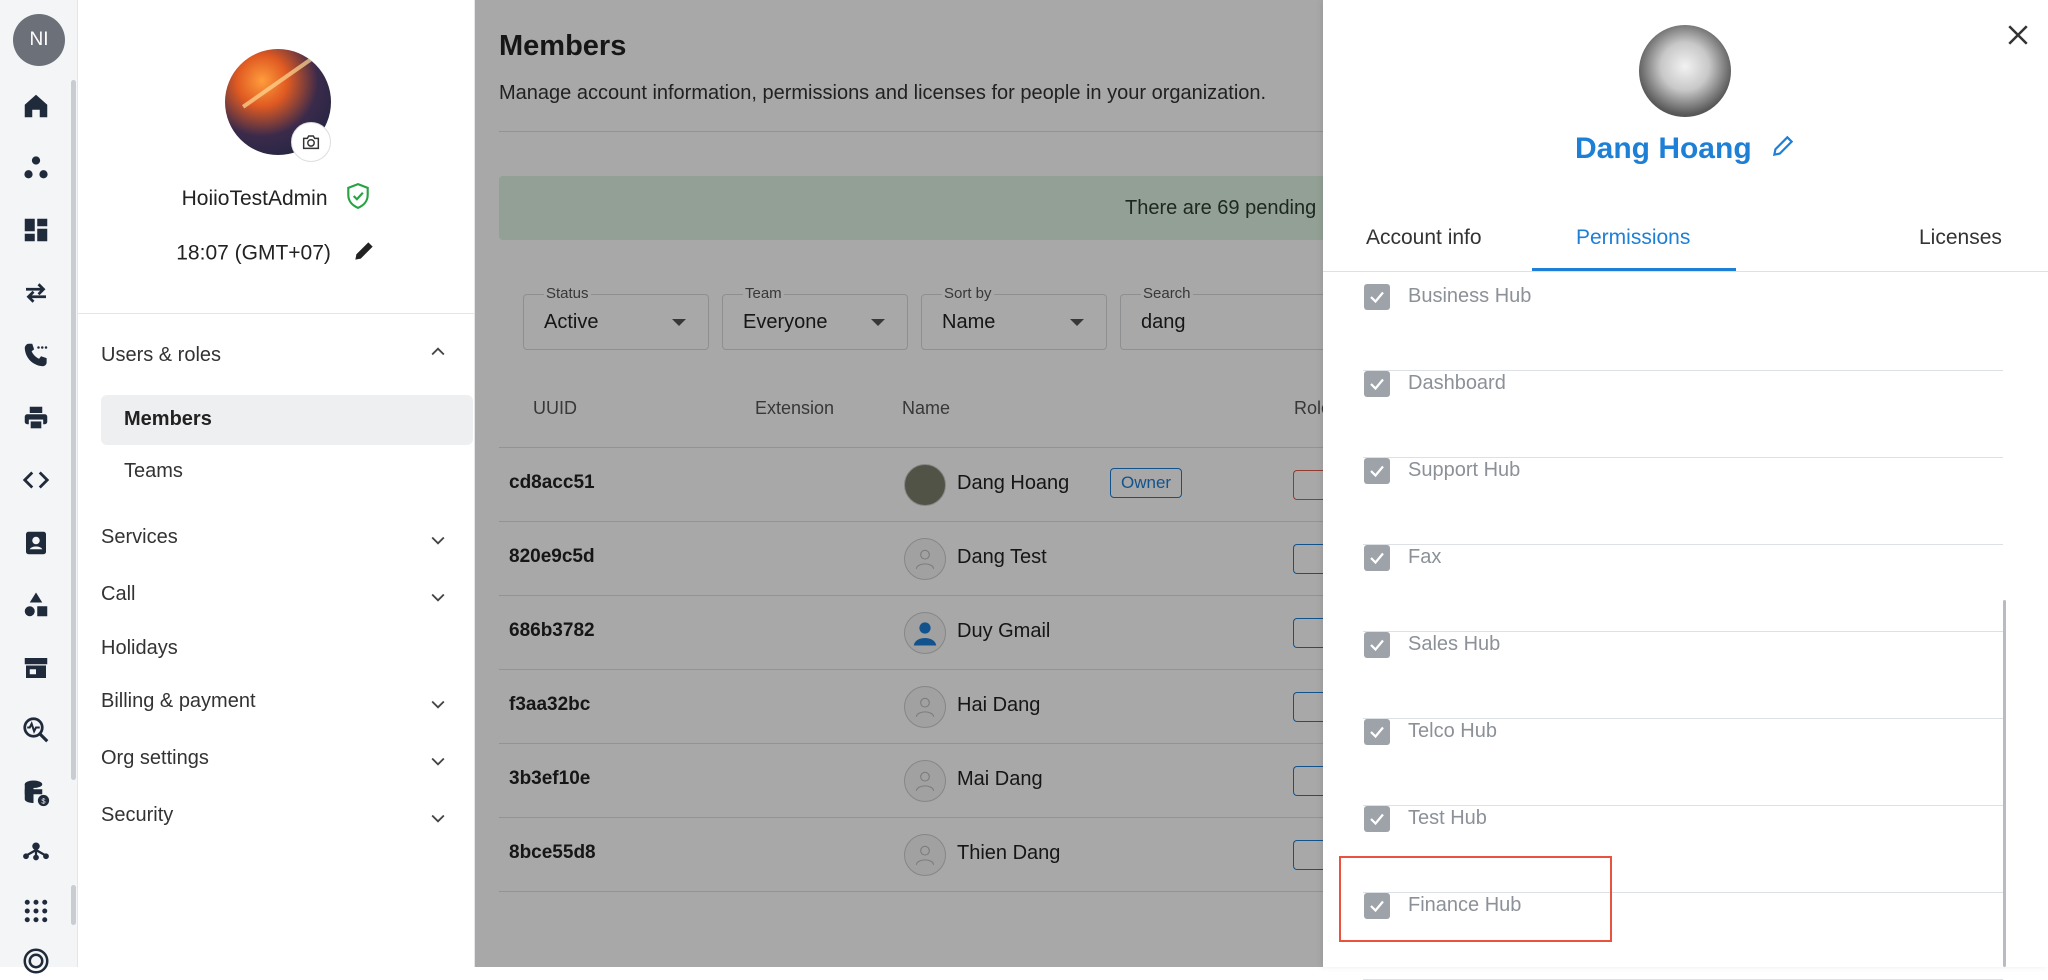 The height and width of the screenshot is (980, 2048). What do you see at coordinates (276, 199) in the screenshot?
I see `org-admin-name: HoiioTestAdmin` at bounding box center [276, 199].